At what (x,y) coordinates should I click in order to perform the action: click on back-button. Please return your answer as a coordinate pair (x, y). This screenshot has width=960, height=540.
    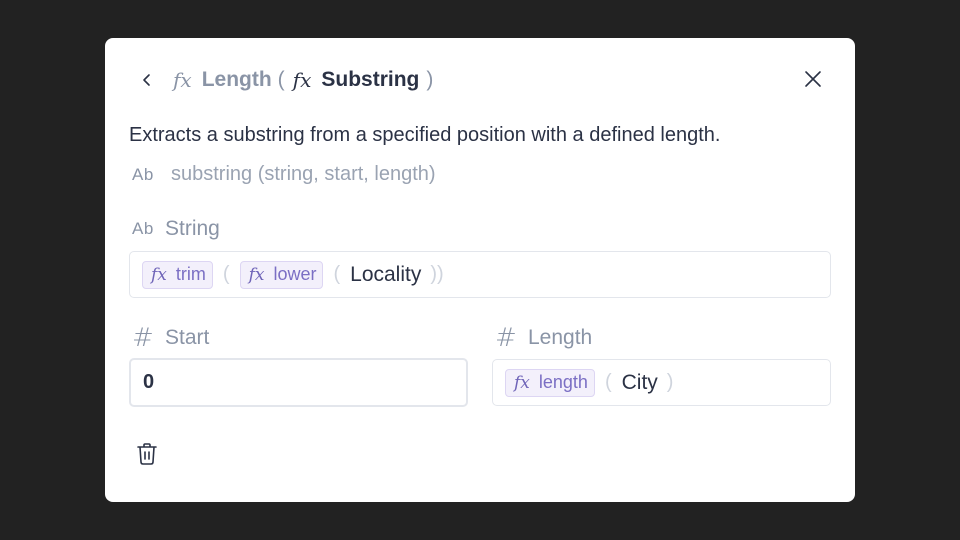
    Looking at the image, I should click on (147, 80).